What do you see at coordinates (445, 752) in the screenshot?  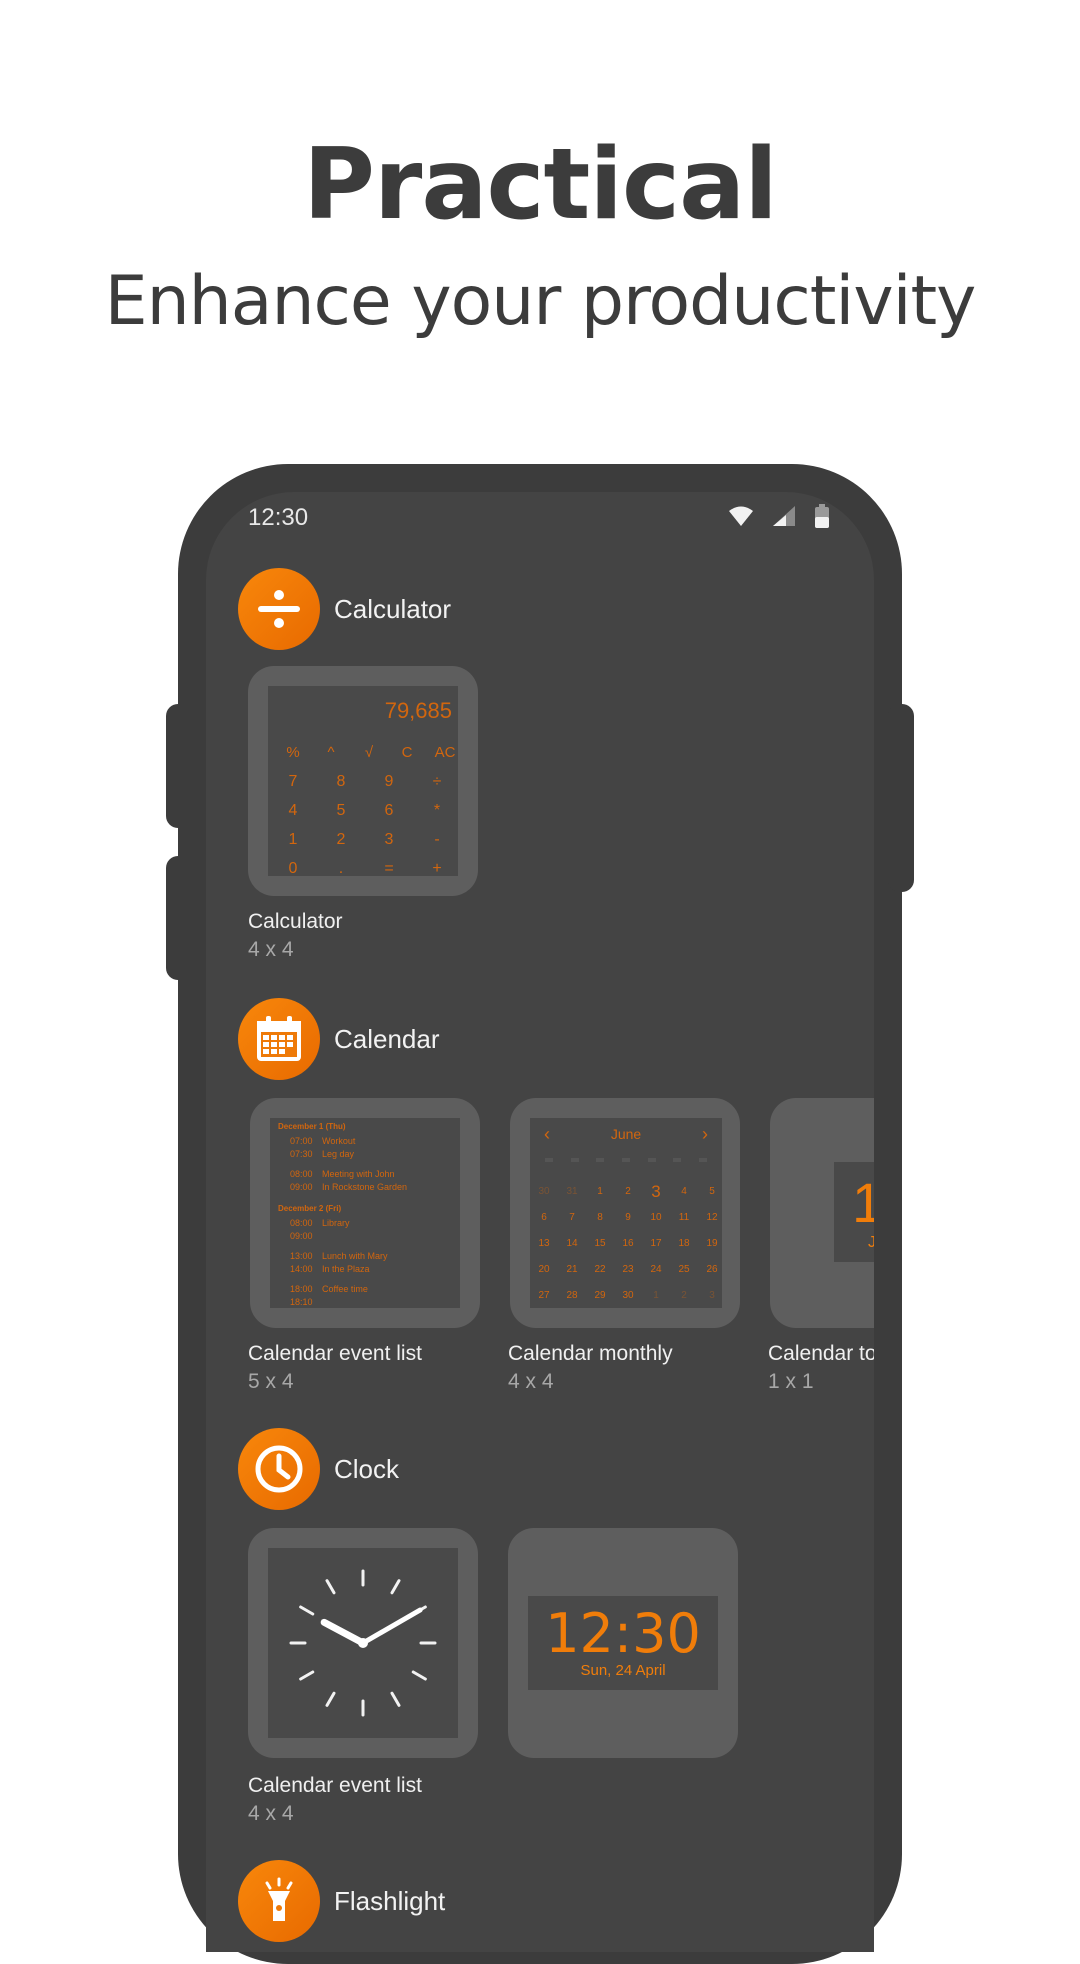 I see `calculator-key: AC` at bounding box center [445, 752].